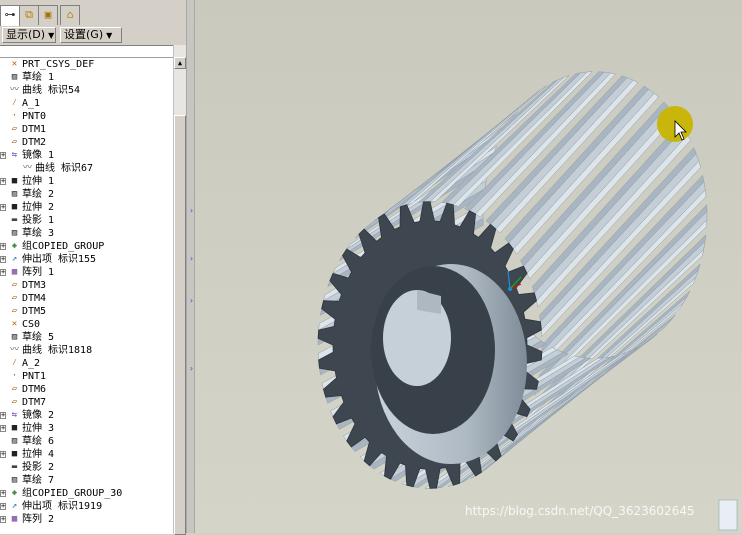  I want to click on tree-item: · PNT0, so click(86, 116).